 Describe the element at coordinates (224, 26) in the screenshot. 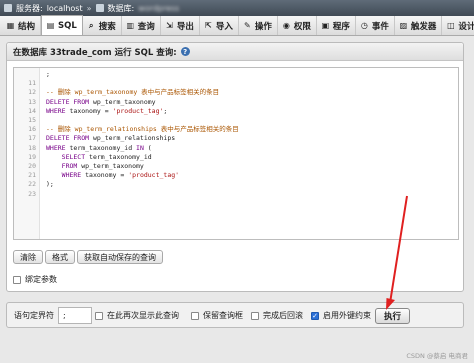

I see `tab-label: 导入` at that location.